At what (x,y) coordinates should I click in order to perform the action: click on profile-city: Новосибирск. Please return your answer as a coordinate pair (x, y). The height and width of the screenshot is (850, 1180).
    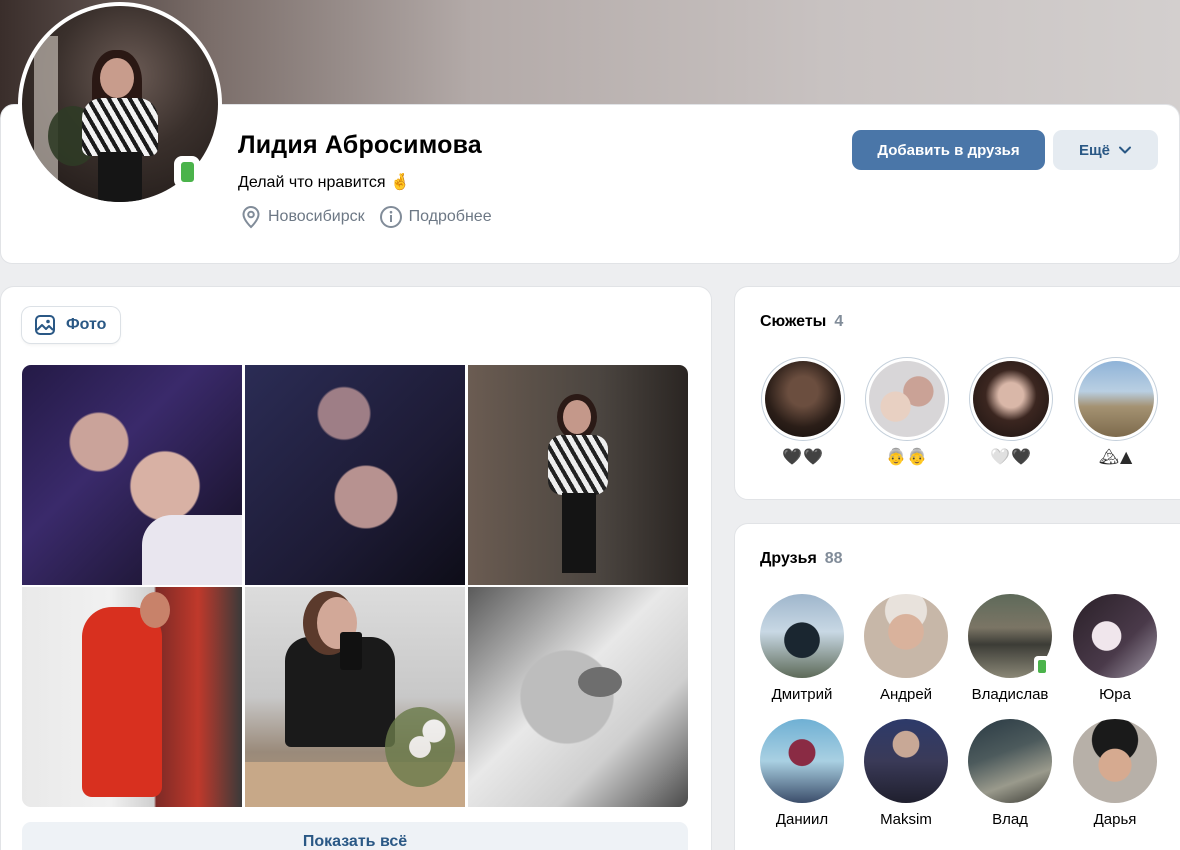
    Looking at the image, I should click on (302, 217).